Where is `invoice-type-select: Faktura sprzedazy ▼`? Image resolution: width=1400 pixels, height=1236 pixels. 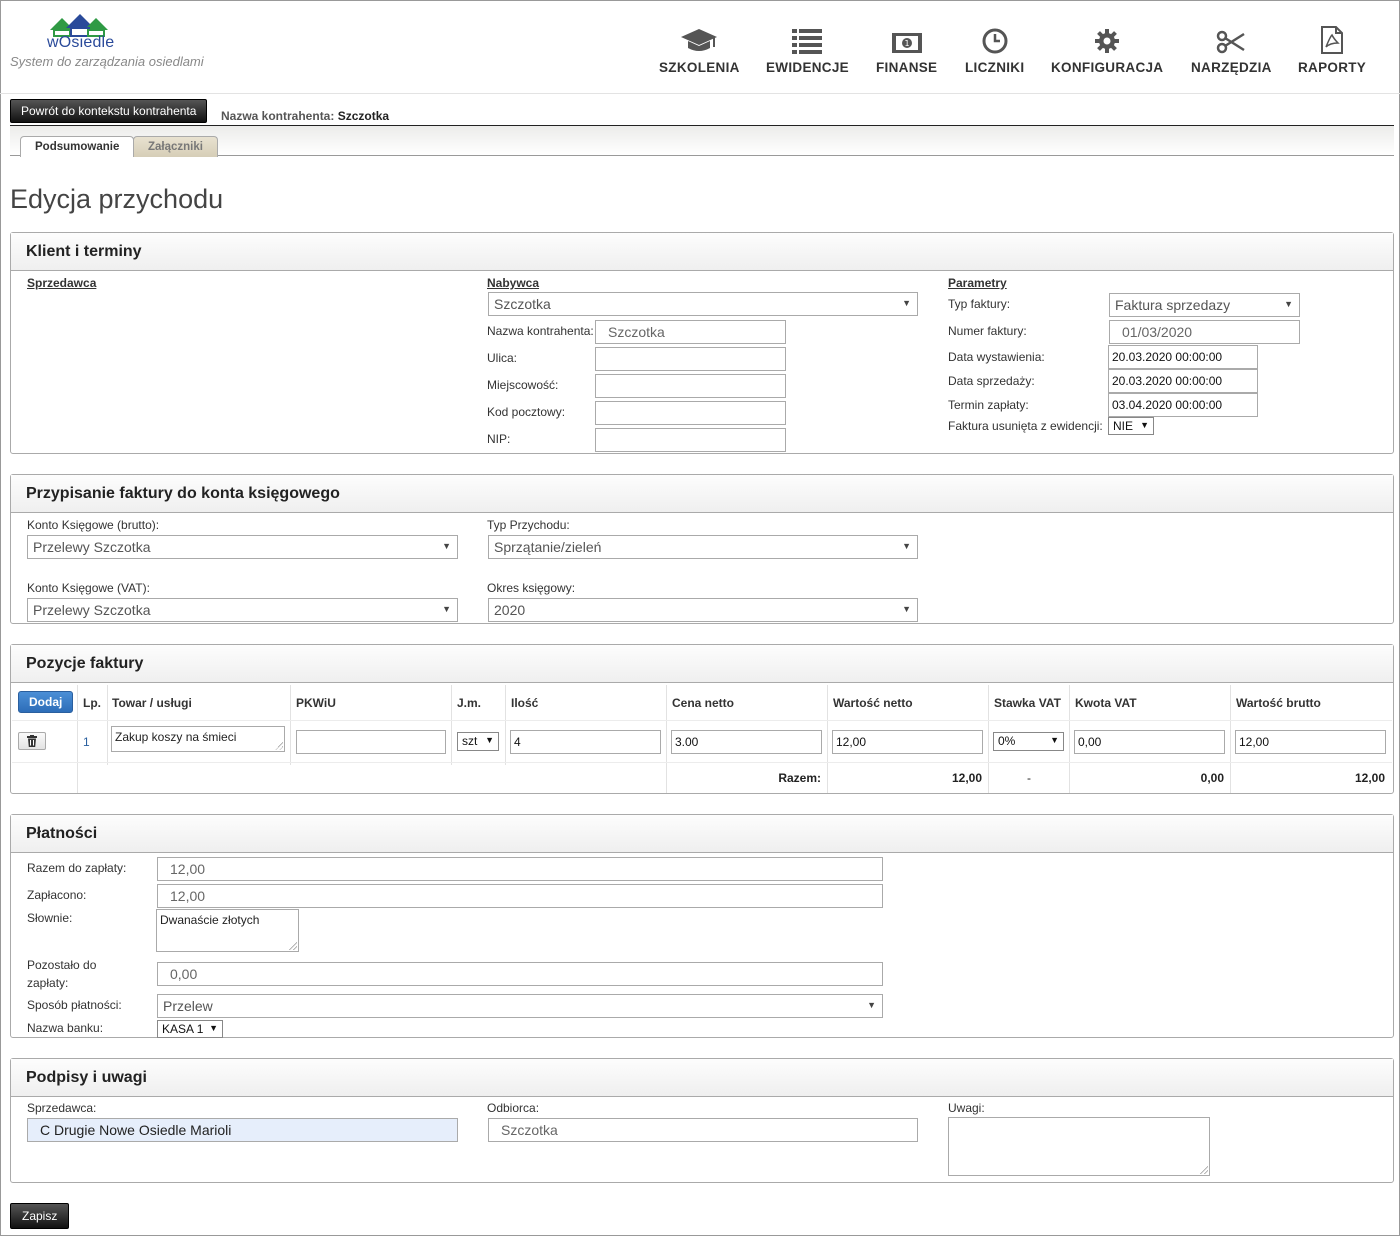
invoice-type-select: Faktura sprzedazy ▼ is located at coordinates (1204, 305).